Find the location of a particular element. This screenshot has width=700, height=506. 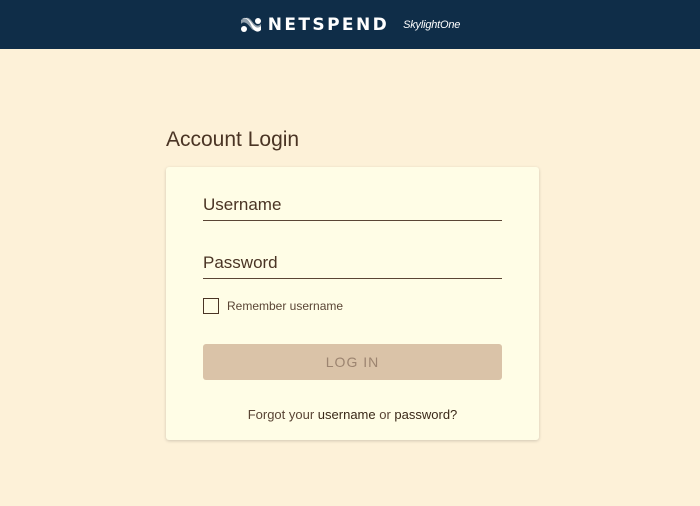

page-title: Account Login is located at coordinates (233, 139).